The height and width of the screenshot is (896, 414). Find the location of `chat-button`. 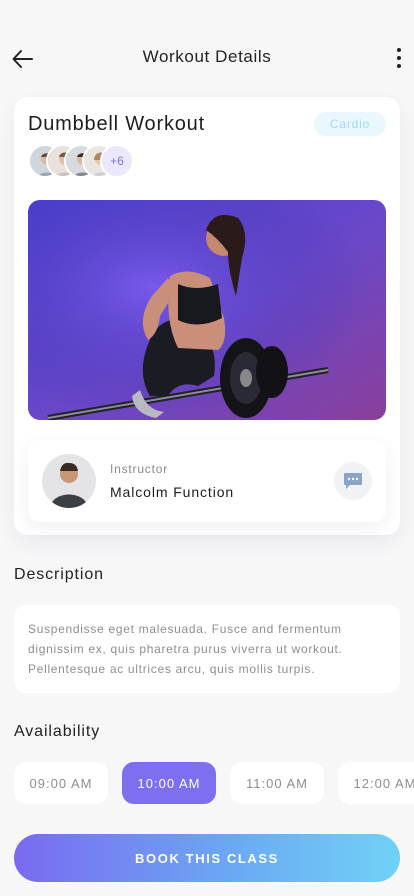

chat-button is located at coordinates (353, 481).